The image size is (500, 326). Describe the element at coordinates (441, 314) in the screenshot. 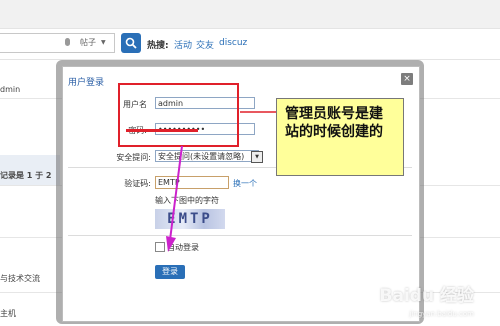

I see `watermark-url: jingyan.baidu.com` at that location.